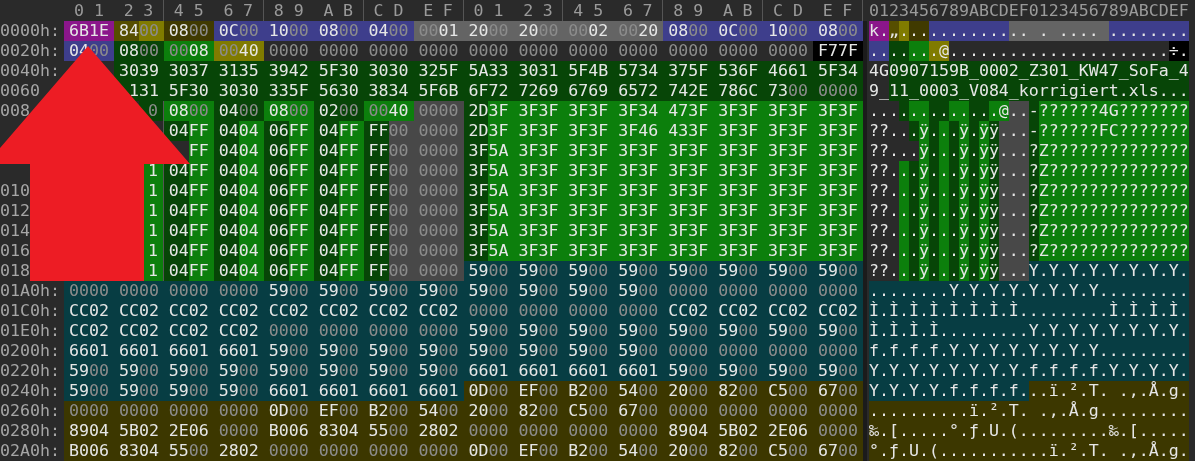  Describe the element at coordinates (688, 111) in the screenshot. I see `hex-cell: 473F` at that location.